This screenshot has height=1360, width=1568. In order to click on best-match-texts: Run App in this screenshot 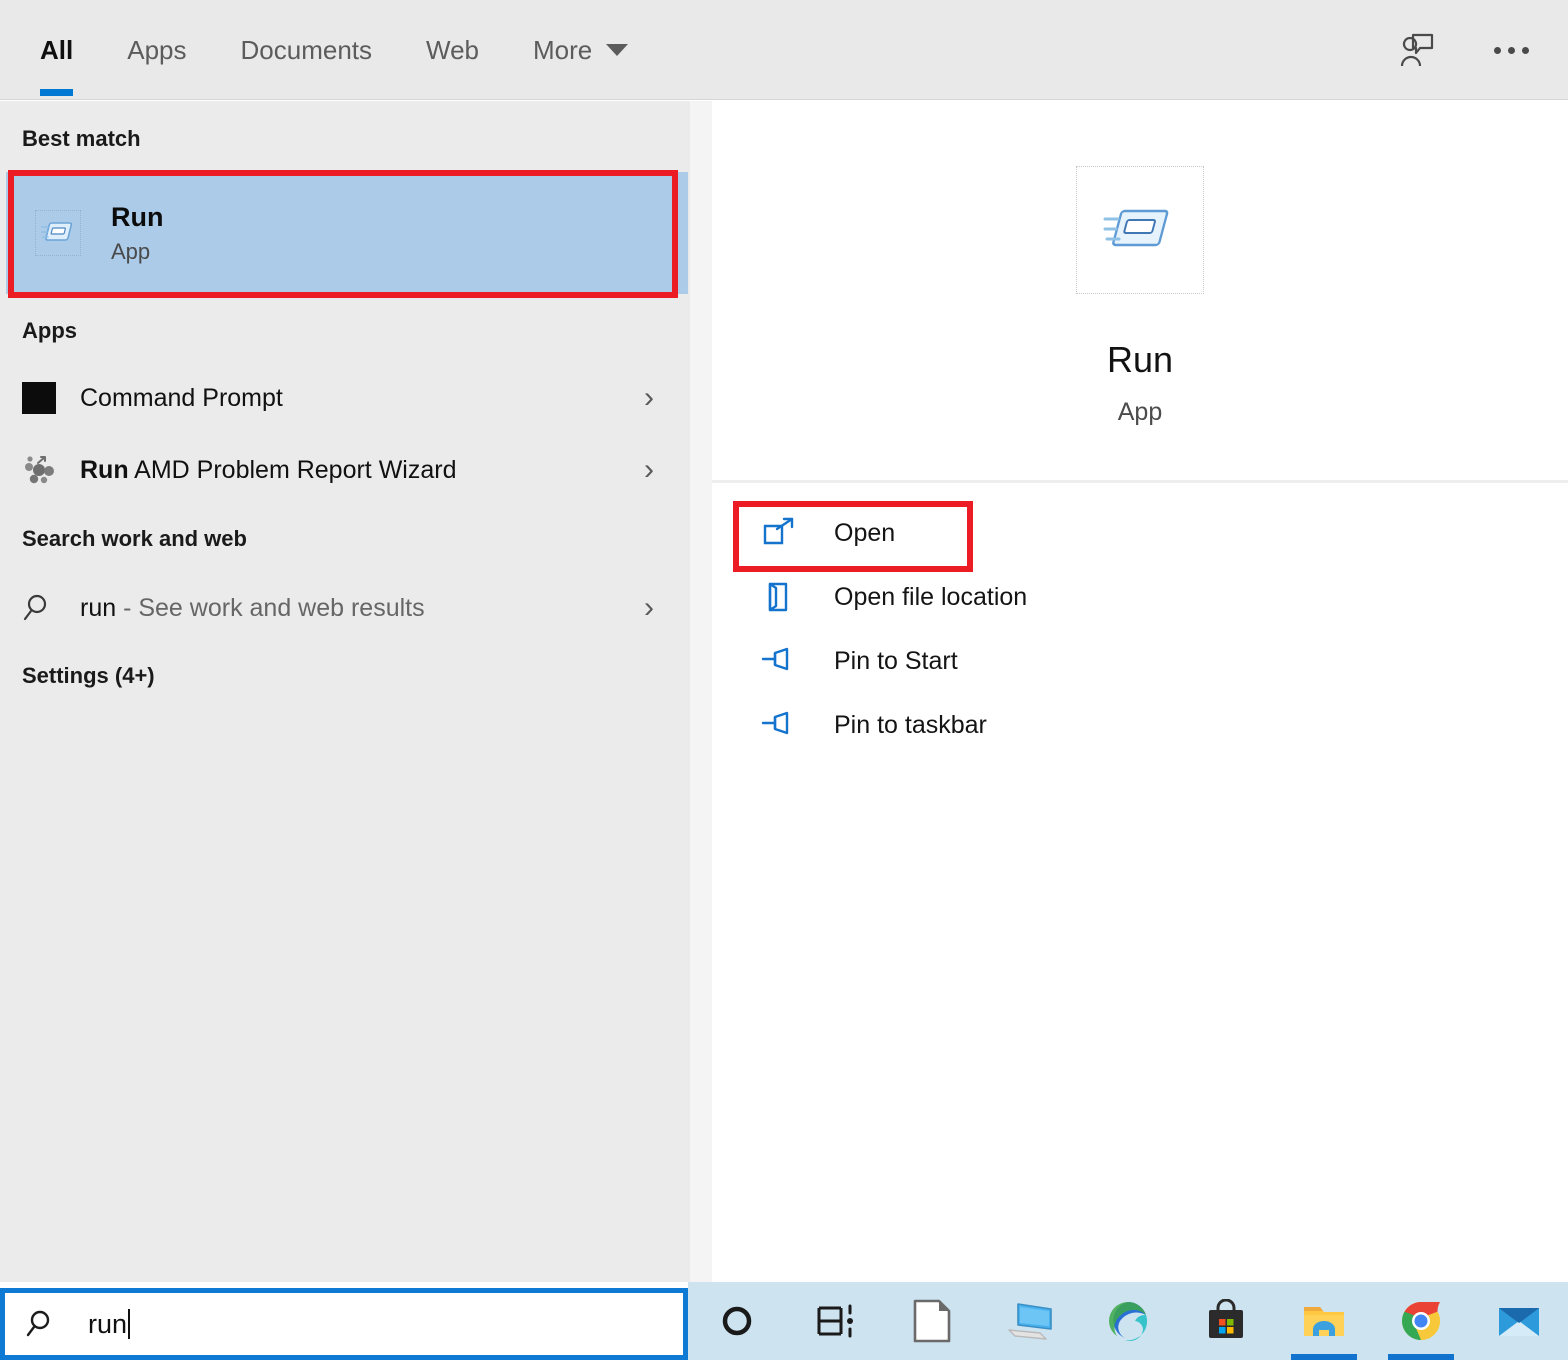, I will do `click(137, 232)`.